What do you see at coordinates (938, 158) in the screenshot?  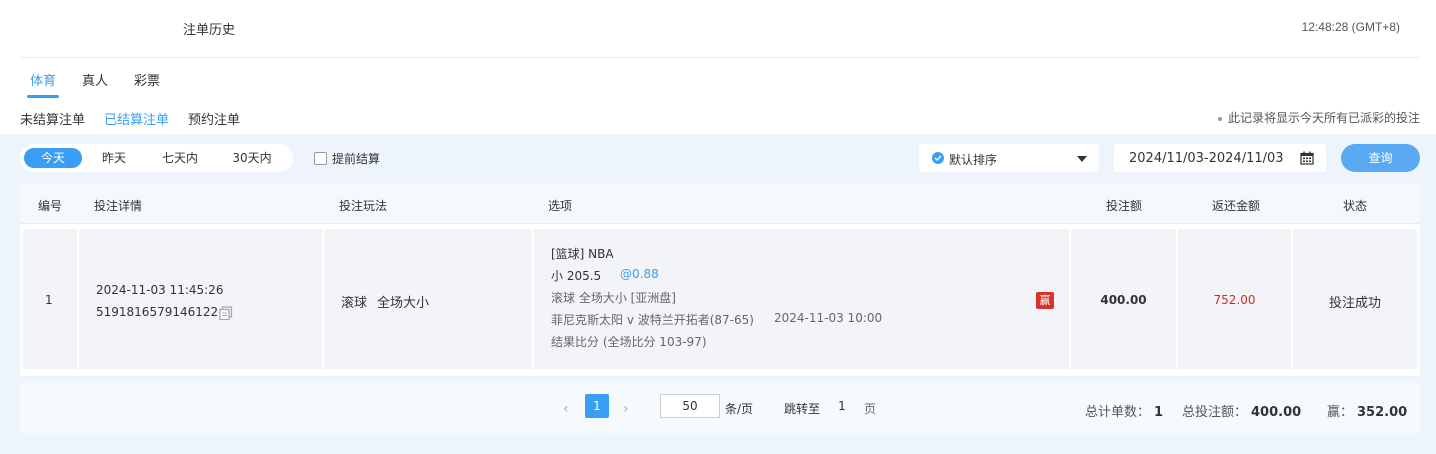 I see `check-circle-icon` at bounding box center [938, 158].